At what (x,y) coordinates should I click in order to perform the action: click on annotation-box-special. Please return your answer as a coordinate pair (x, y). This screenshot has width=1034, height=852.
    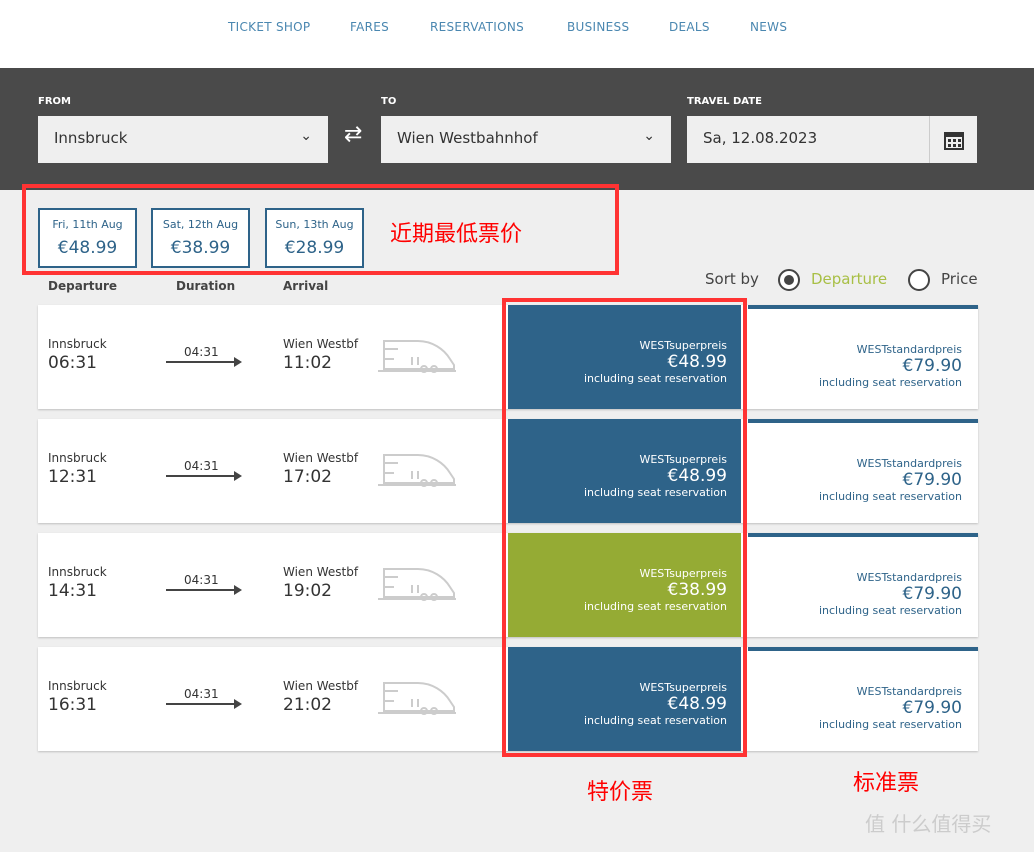
    Looking at the image, I should click on (624, 527).